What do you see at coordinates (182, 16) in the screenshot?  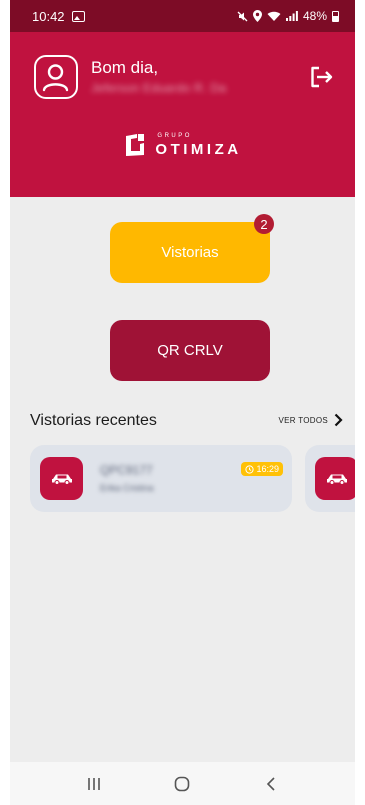 I see `status-bar: 10:42 48%` at bounding box center [182, 16].